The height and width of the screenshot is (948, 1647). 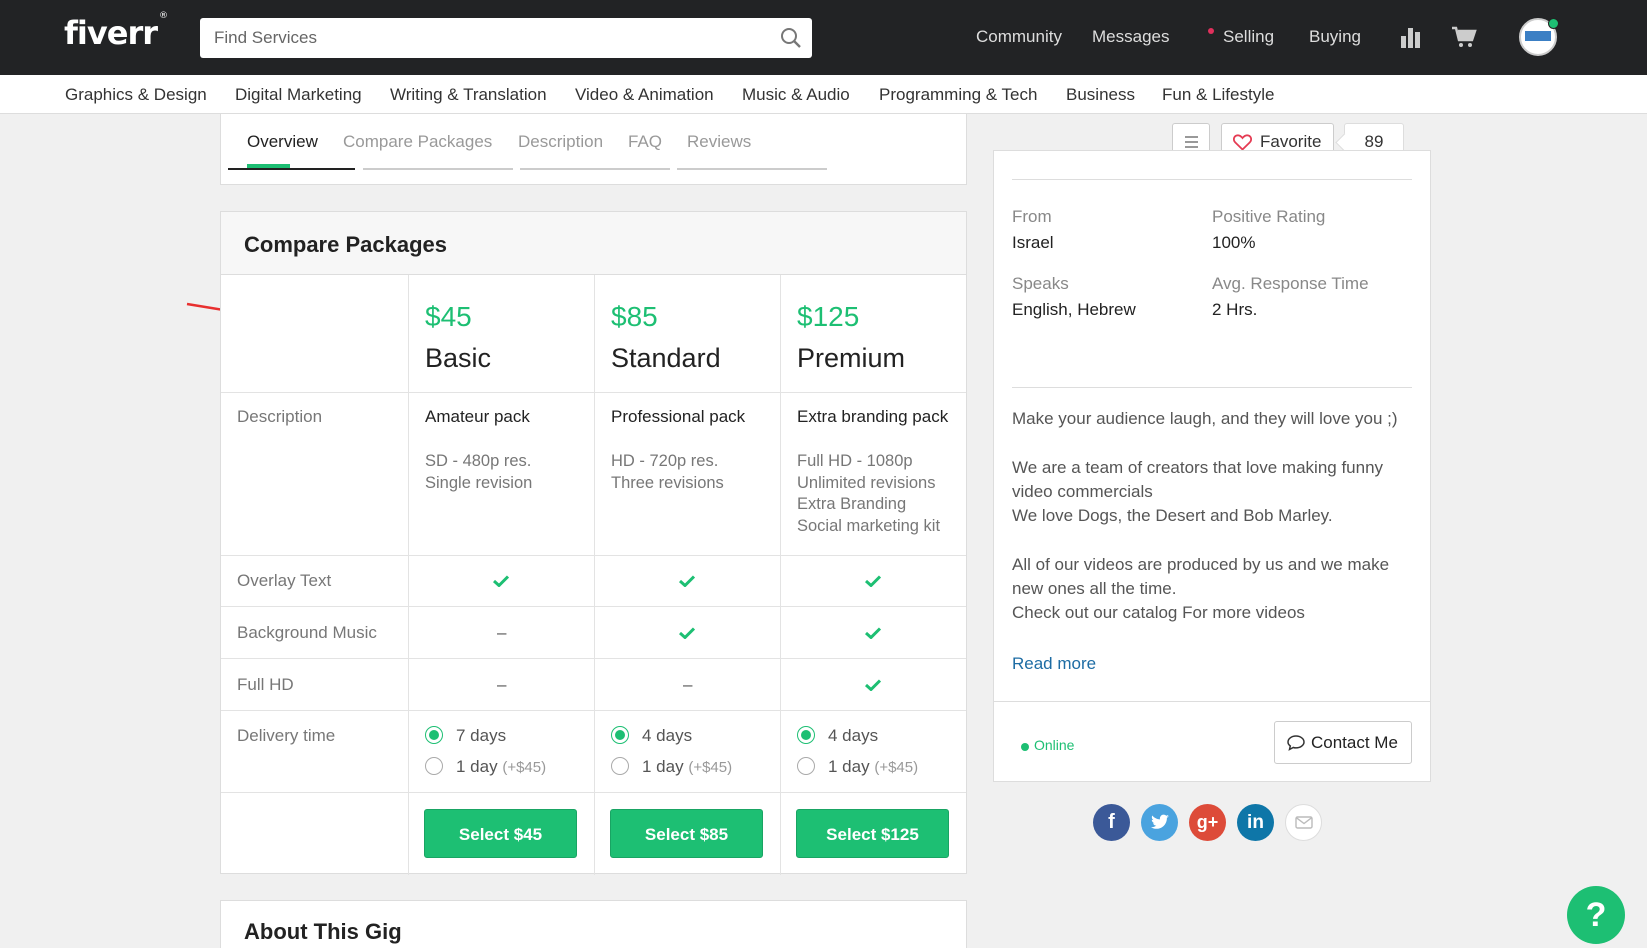 I want to click on nav-messages: Messages, so click(x=1130, y=37).